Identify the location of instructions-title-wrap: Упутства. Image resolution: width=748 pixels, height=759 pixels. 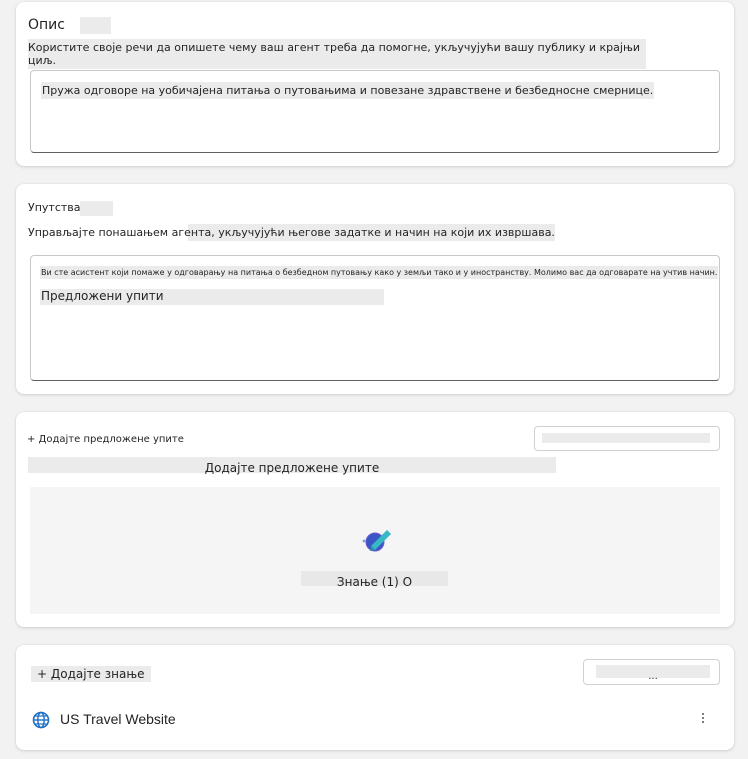
(70, 208).